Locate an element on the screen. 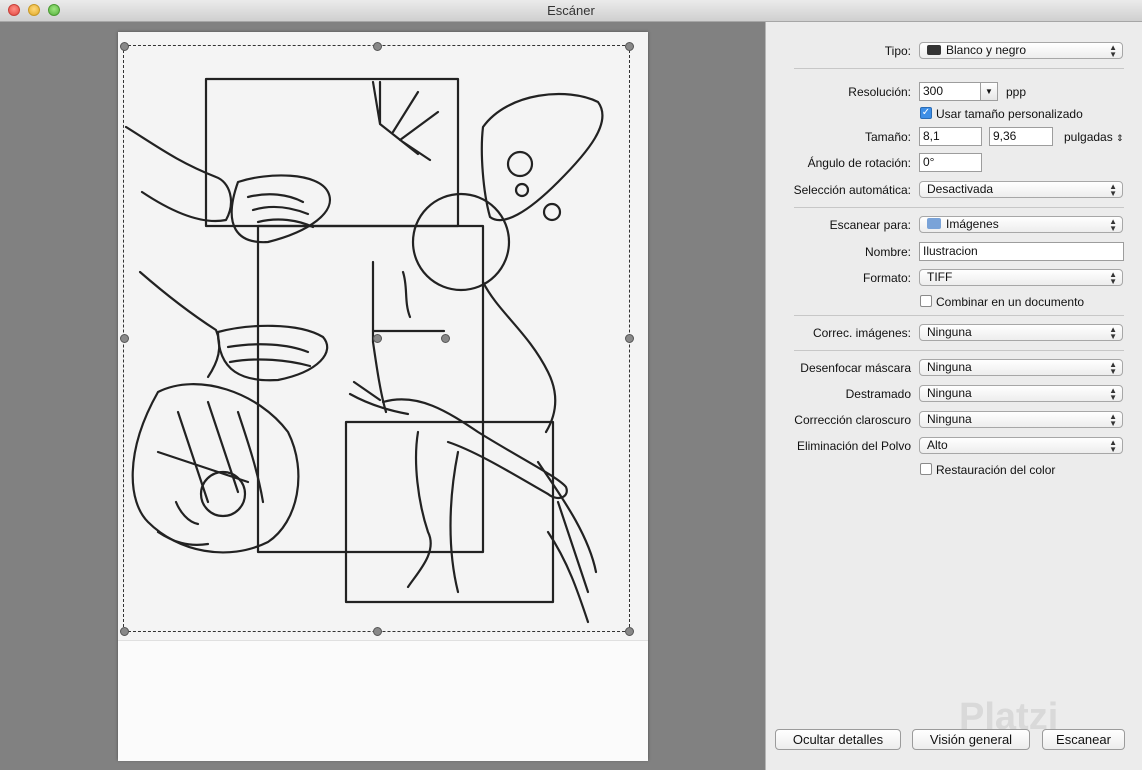 The width and height of the screenshot is (1142, 770). escanear-para-value: Imágenes is located at coordinates (972, 224).